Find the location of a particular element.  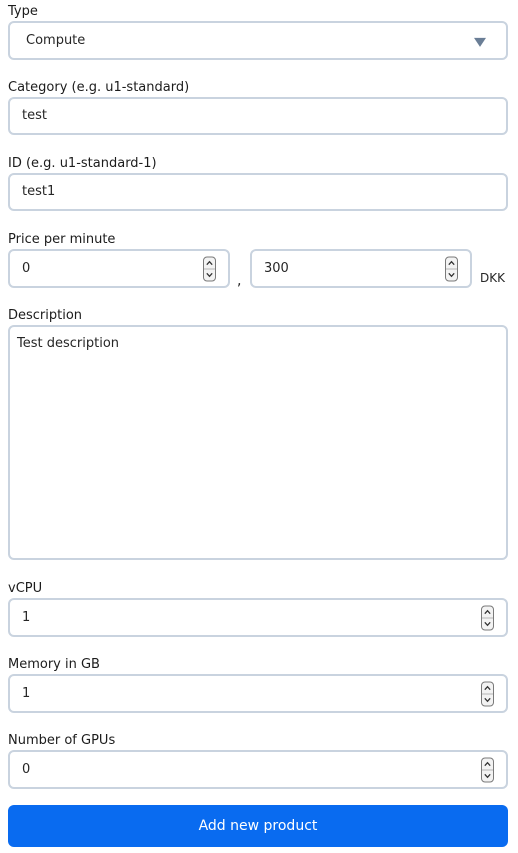

triangle-down-icon is located at coordinates (480, 42).